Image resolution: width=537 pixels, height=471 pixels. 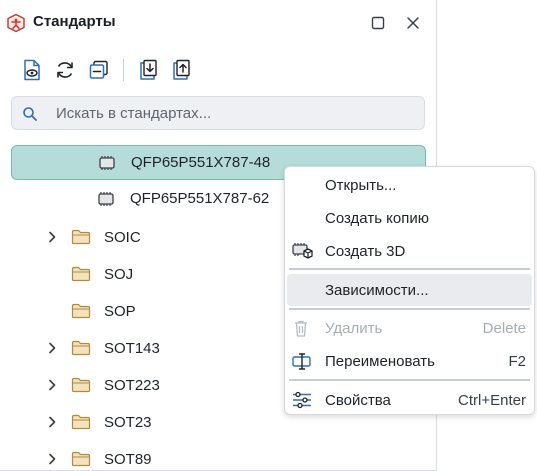 What do you see at coordinates (236, 113) in the screenshot?
I see `search-input` at bounding box center [236, 113].